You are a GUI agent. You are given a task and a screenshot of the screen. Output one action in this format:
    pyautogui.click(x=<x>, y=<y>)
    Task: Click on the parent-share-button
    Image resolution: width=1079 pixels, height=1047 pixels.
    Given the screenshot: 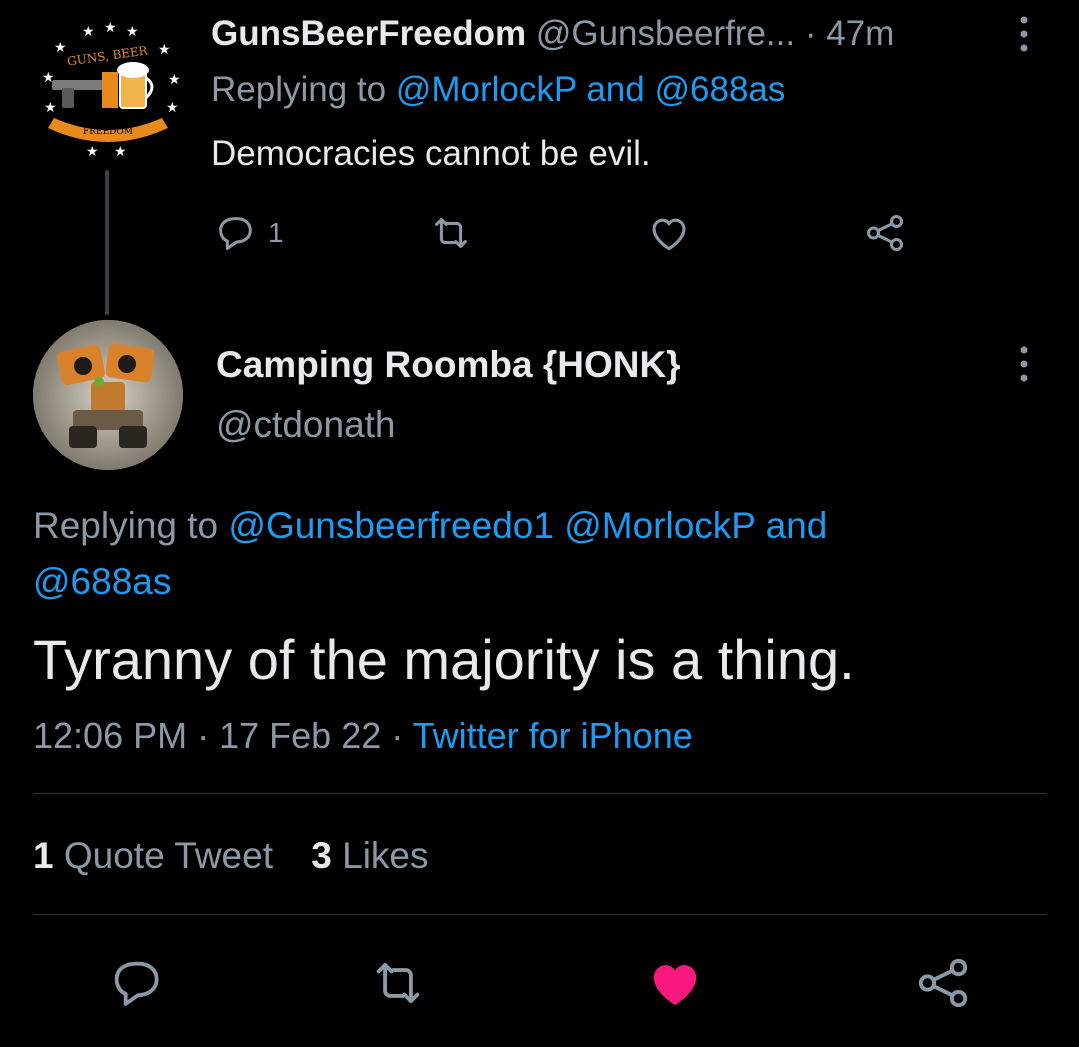 What is the action you would take?
    pyautogui.click(x=885, y=233)
    